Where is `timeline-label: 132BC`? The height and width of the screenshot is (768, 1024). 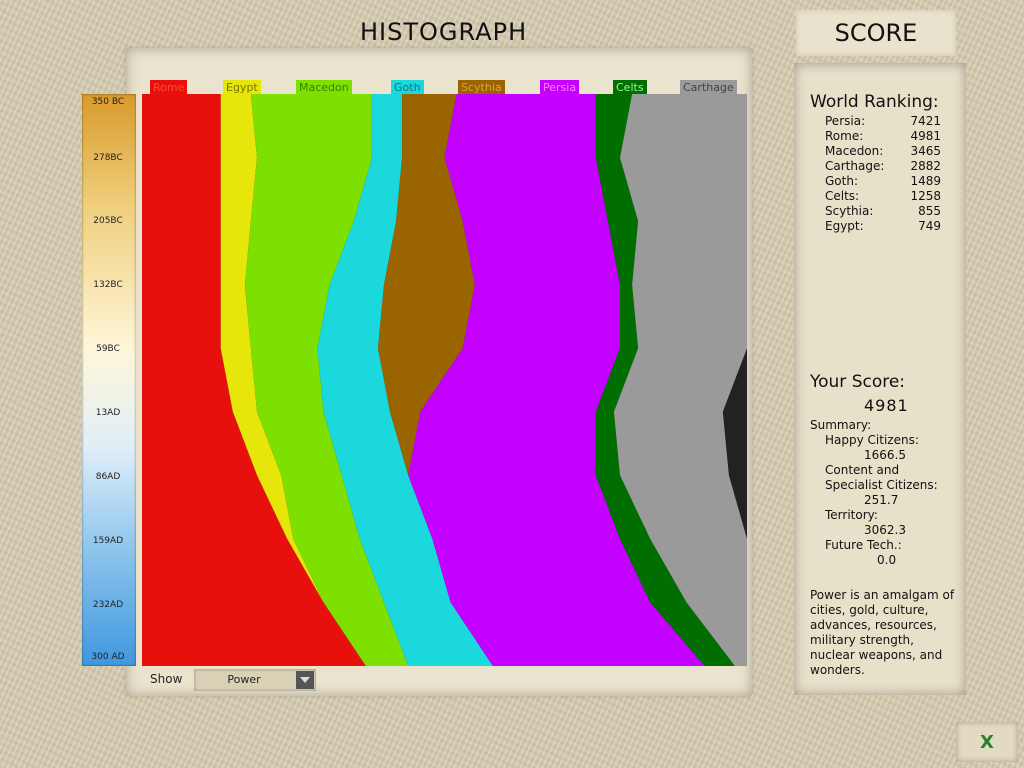
timeline-label: 132BC is located at coordinates (108, 285).